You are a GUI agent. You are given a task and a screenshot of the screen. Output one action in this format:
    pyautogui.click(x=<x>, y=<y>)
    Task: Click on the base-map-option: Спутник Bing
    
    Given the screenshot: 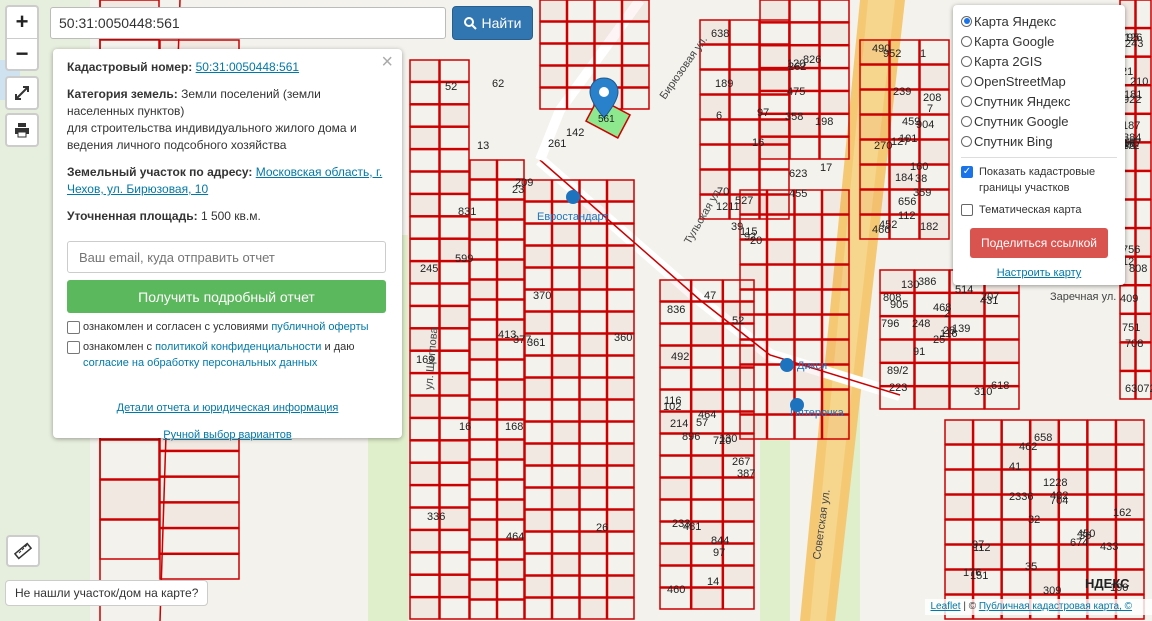 What is the action you would take?
    pyautogui.click(x=1039, y=141)
    